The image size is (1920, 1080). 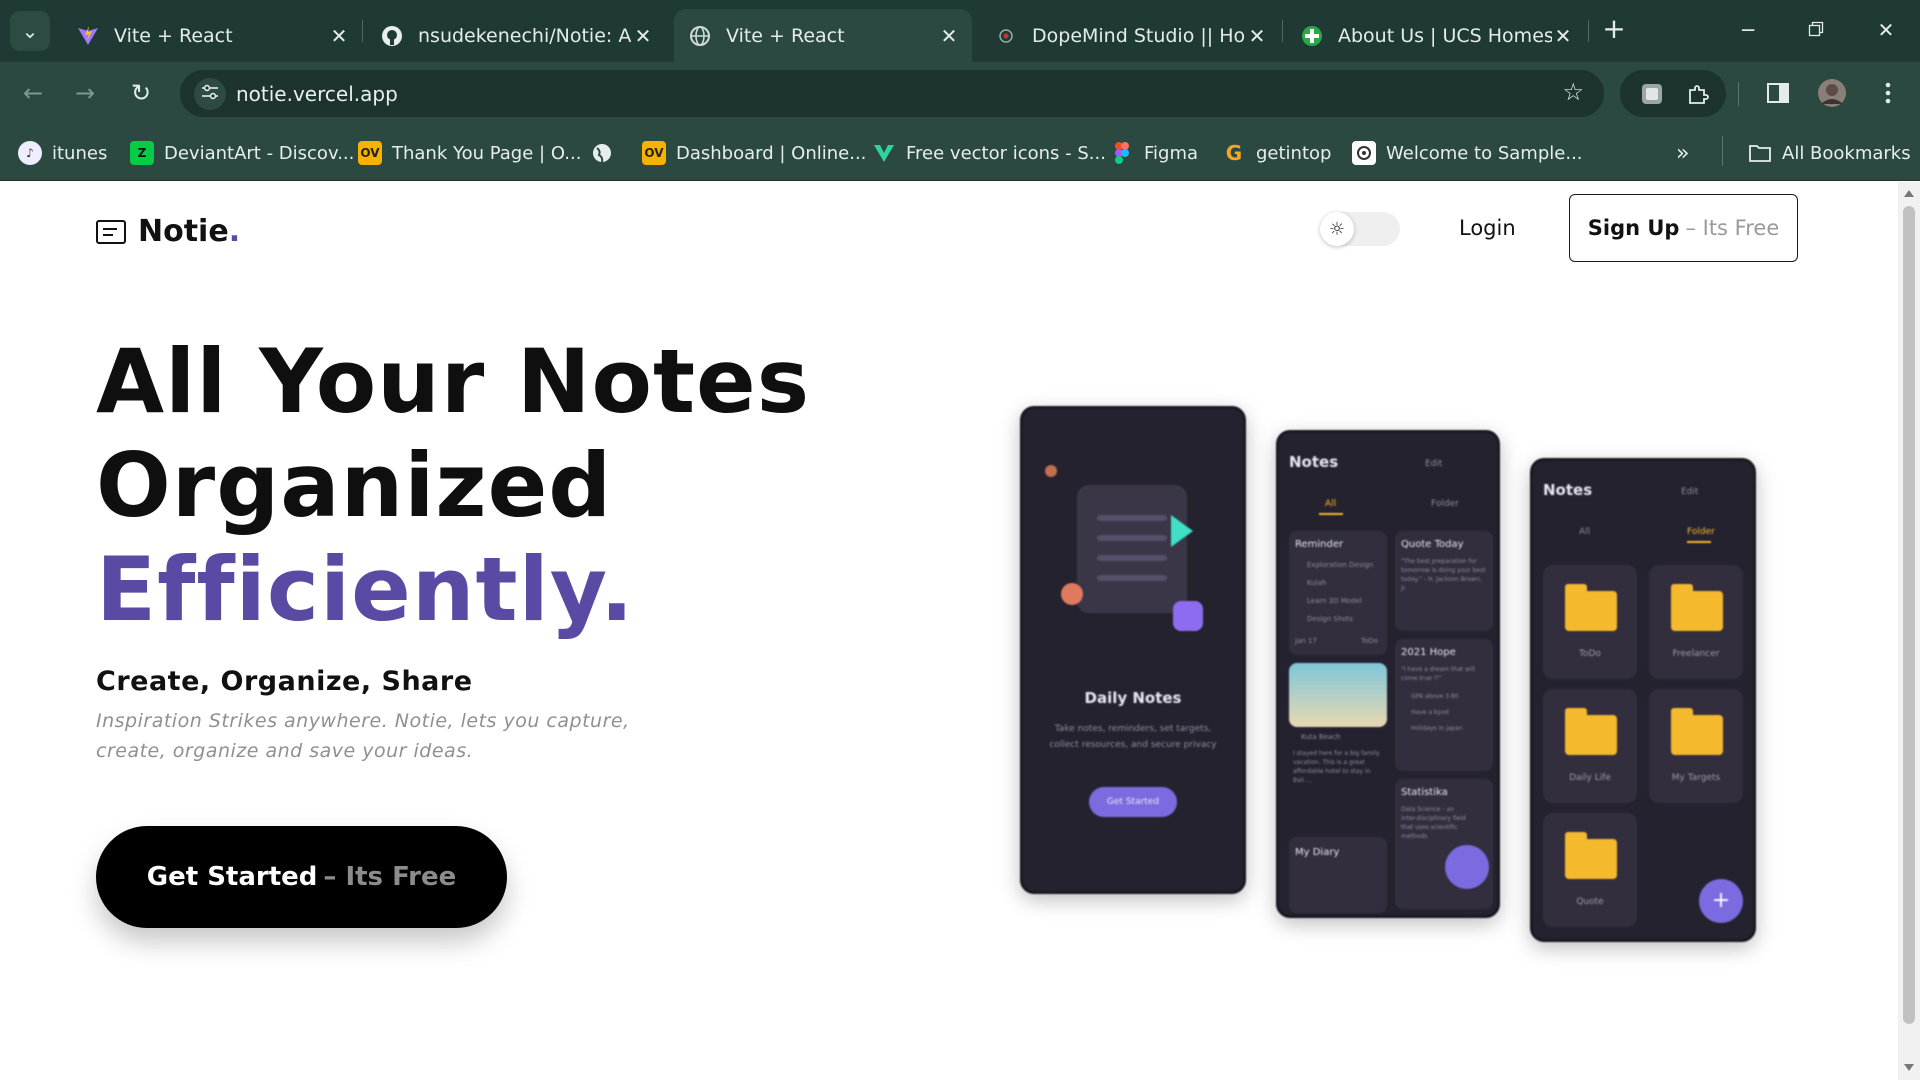 What do you see at coordinates (1590, 870) in the screenshot?
I see `folder-card: Quote` at bounding box center [1590, 870].